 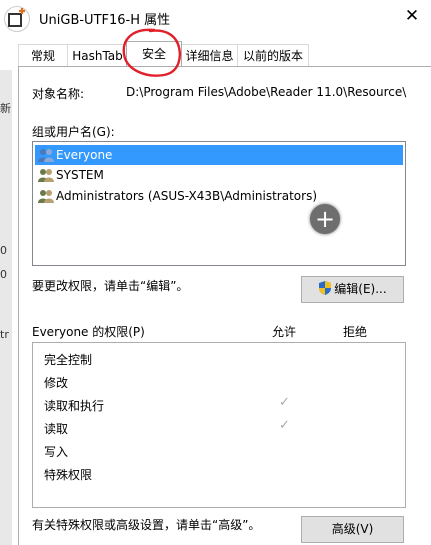 What do you see at coordinates (325, 219) in the screenshot?
I see `zoom-plus-icon: +` at bounding box center [325, 219].